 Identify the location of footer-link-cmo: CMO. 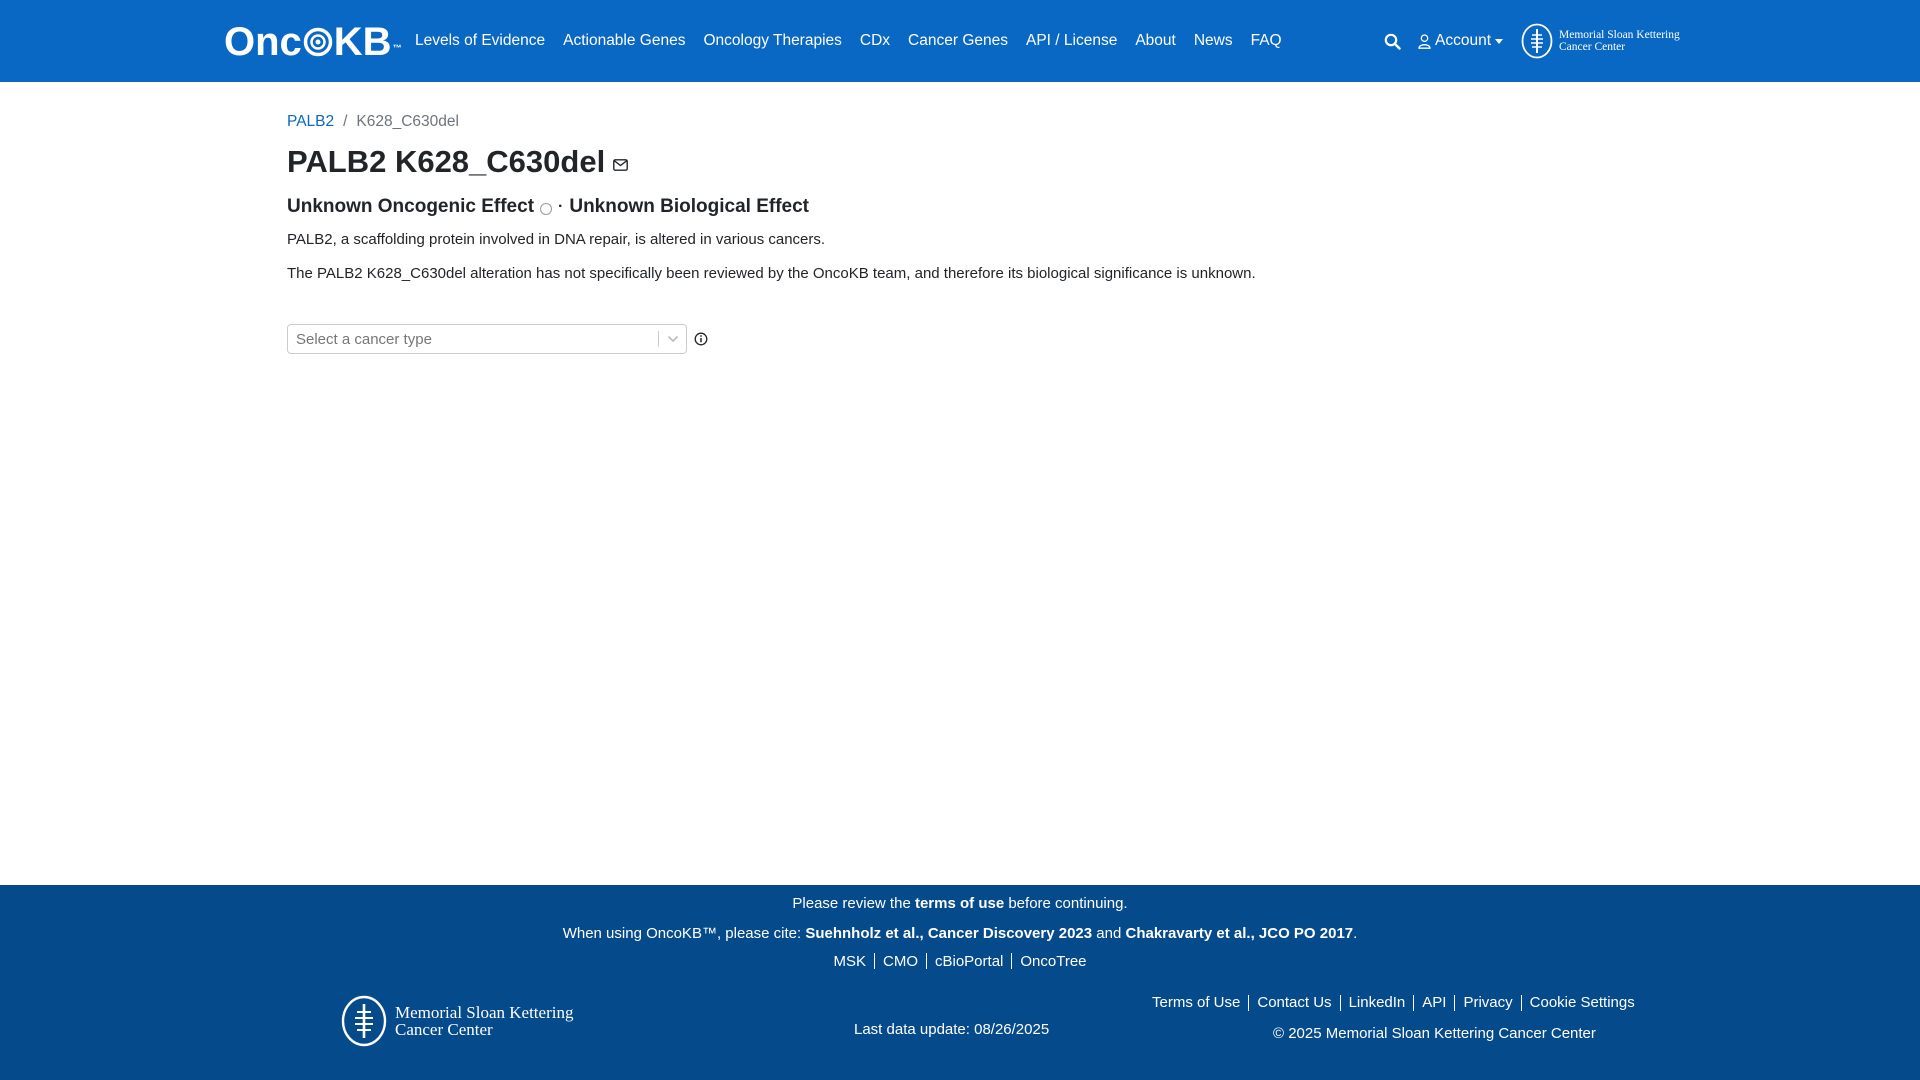
(900, 961).